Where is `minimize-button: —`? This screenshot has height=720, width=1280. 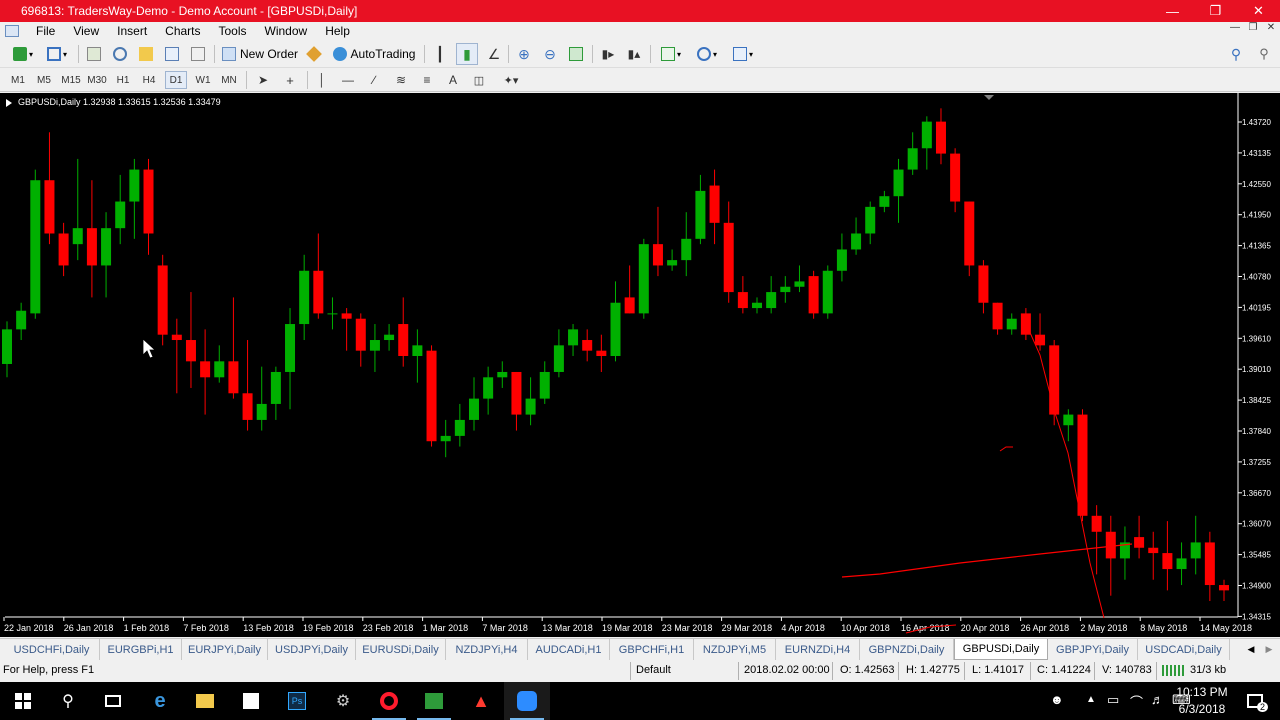
minimize-button: — is located at coordinates (1172, 11).